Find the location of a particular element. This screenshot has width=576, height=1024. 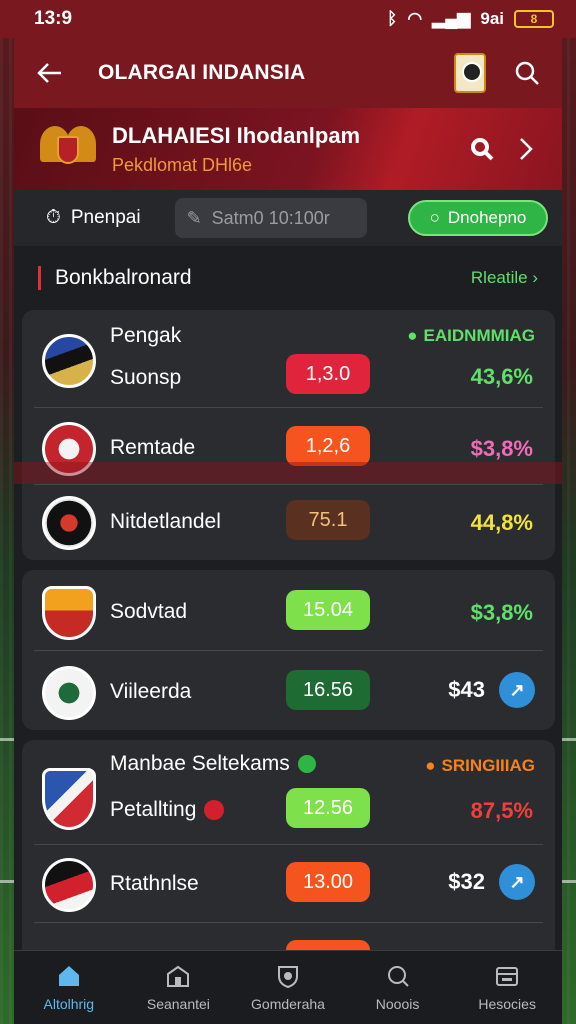

group-status-label: SRINGIIIAG is located at coordinates (488, 765).